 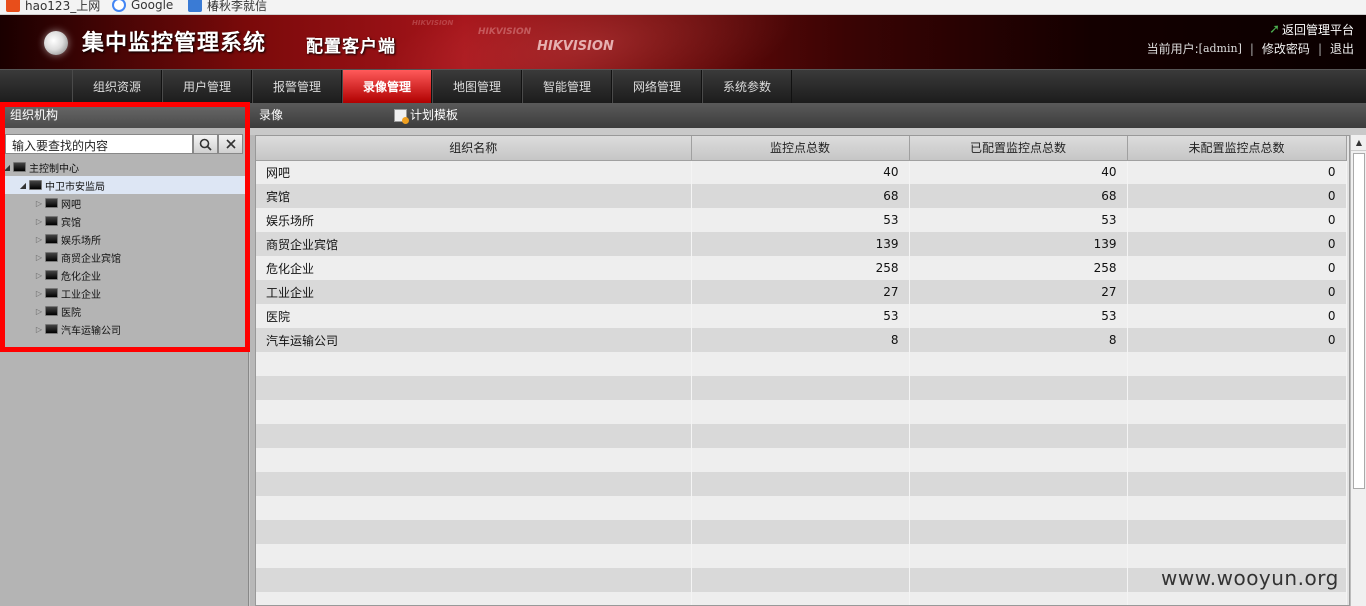 I want to click on brand-logo: HIKVISION, so click(x=575, y=46).